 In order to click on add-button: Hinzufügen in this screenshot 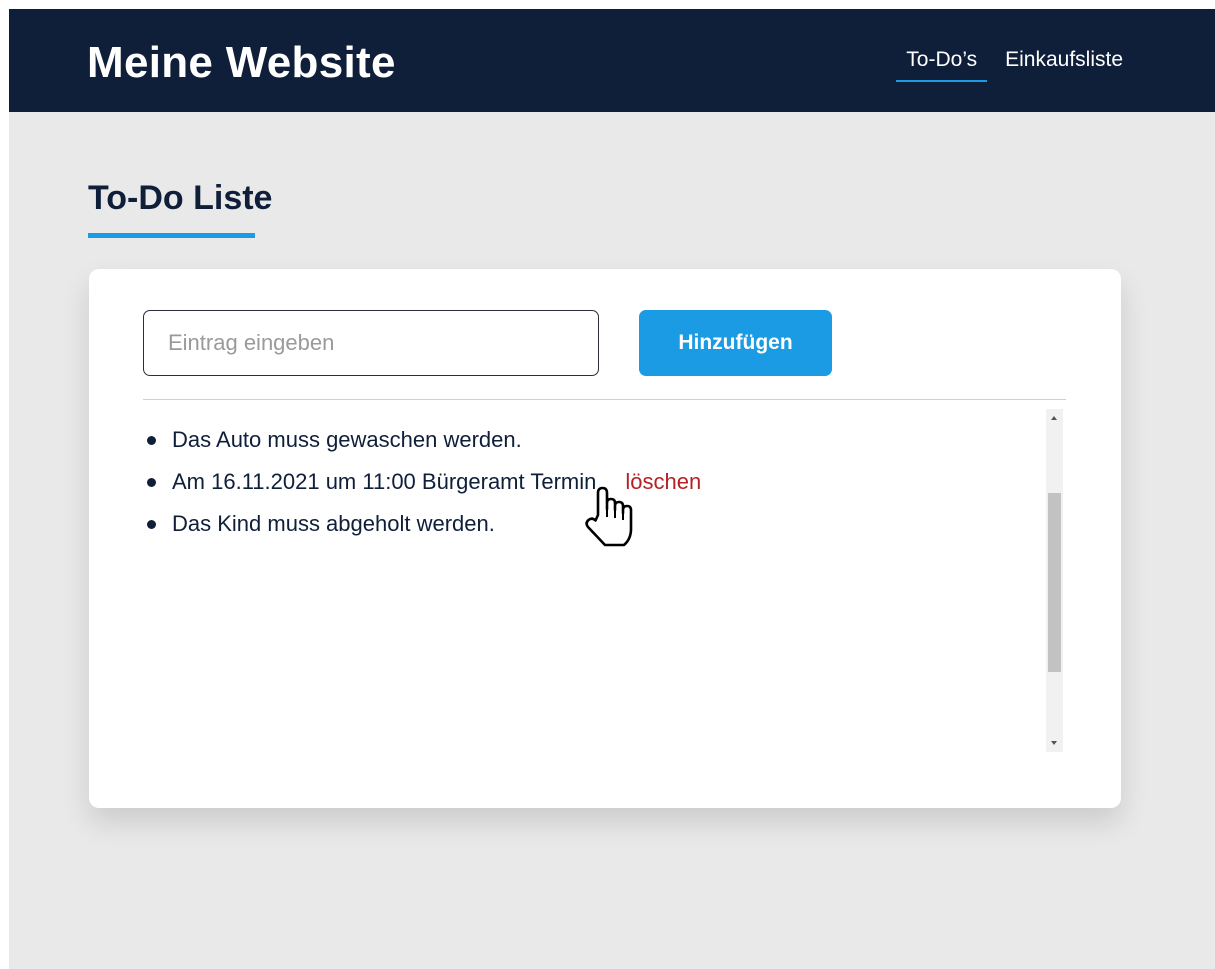, I will do `click(735, 343)`.